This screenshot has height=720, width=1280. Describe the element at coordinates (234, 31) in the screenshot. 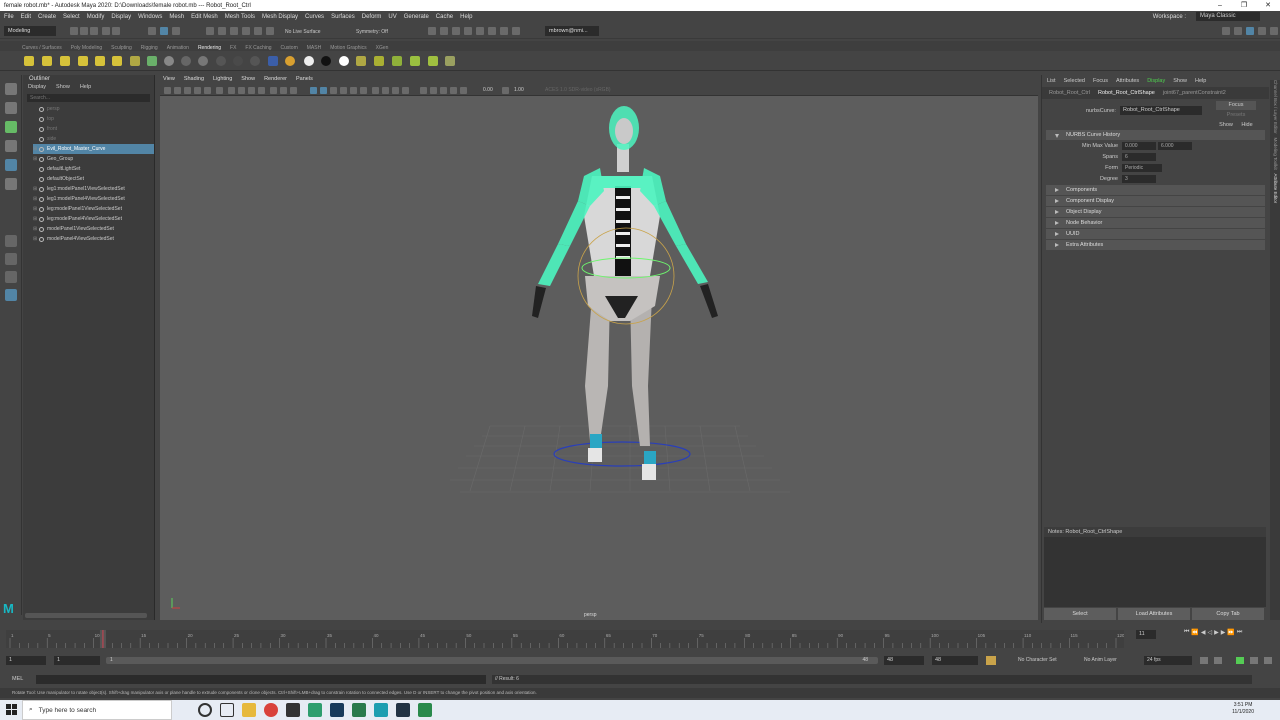

I see `snap-point-icon` at that location.